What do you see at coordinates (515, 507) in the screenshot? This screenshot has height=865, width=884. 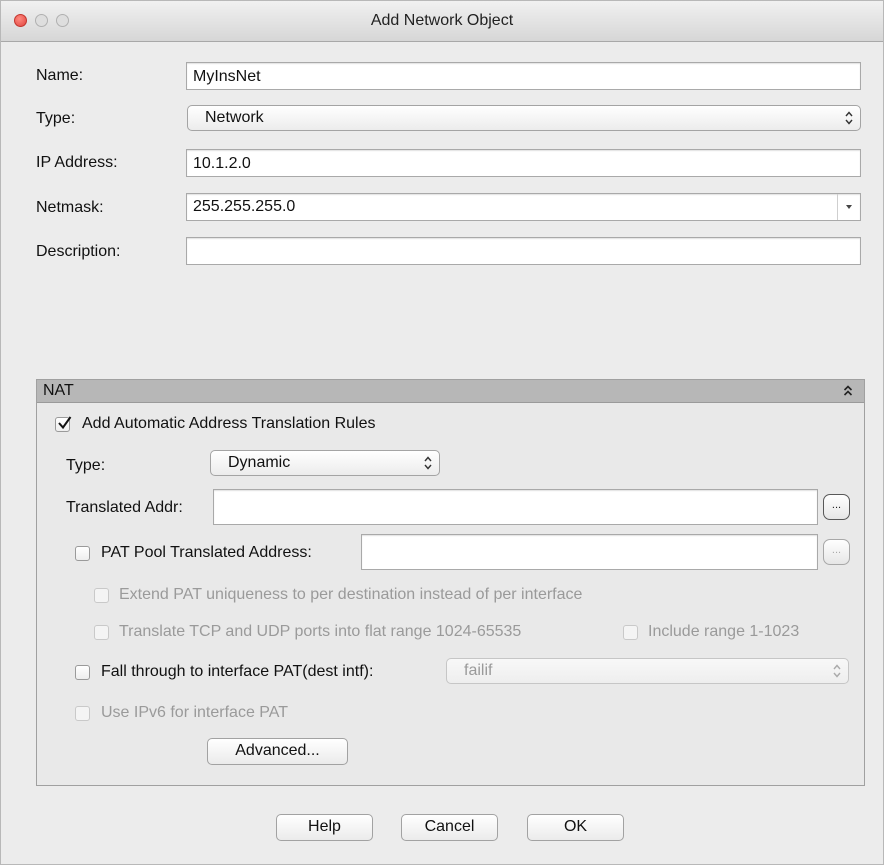 I see `translated-addr-field` at bounding box center [515, 507].